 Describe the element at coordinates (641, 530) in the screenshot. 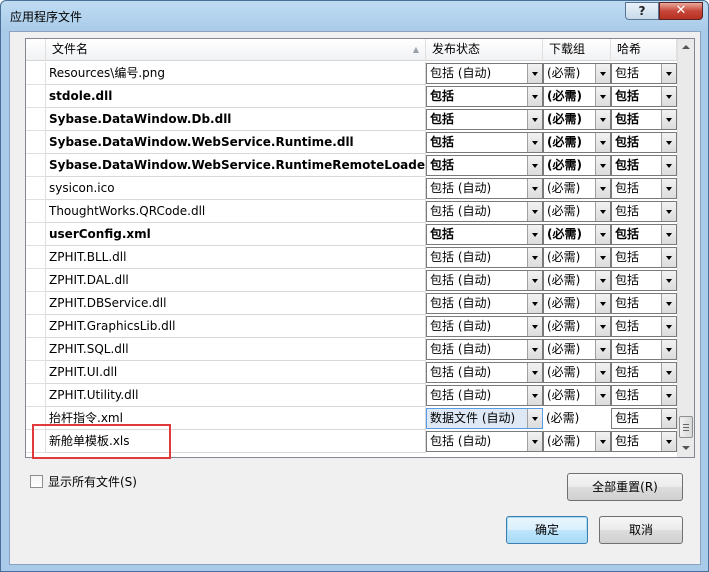

I see `cancel-button: 取消` at that location.